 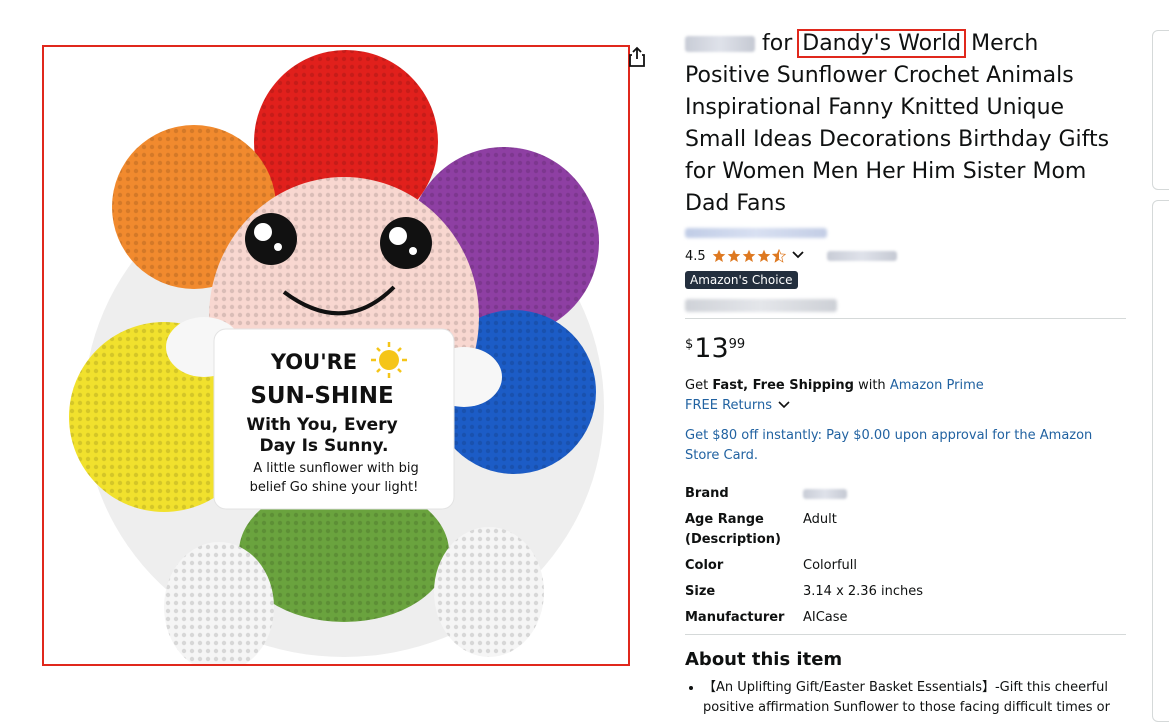 What do you see at coordinates (728, 405) in the screenshot?
I see `free-returns-label: FREE Returns` at bounding box center [728, 405].